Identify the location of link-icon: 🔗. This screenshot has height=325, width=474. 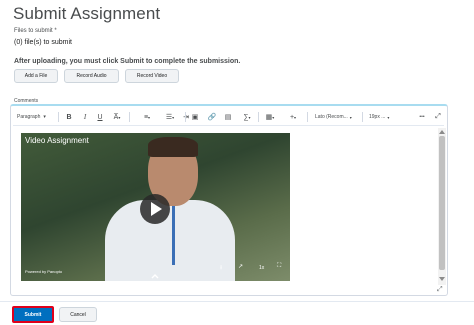
(212, 117).